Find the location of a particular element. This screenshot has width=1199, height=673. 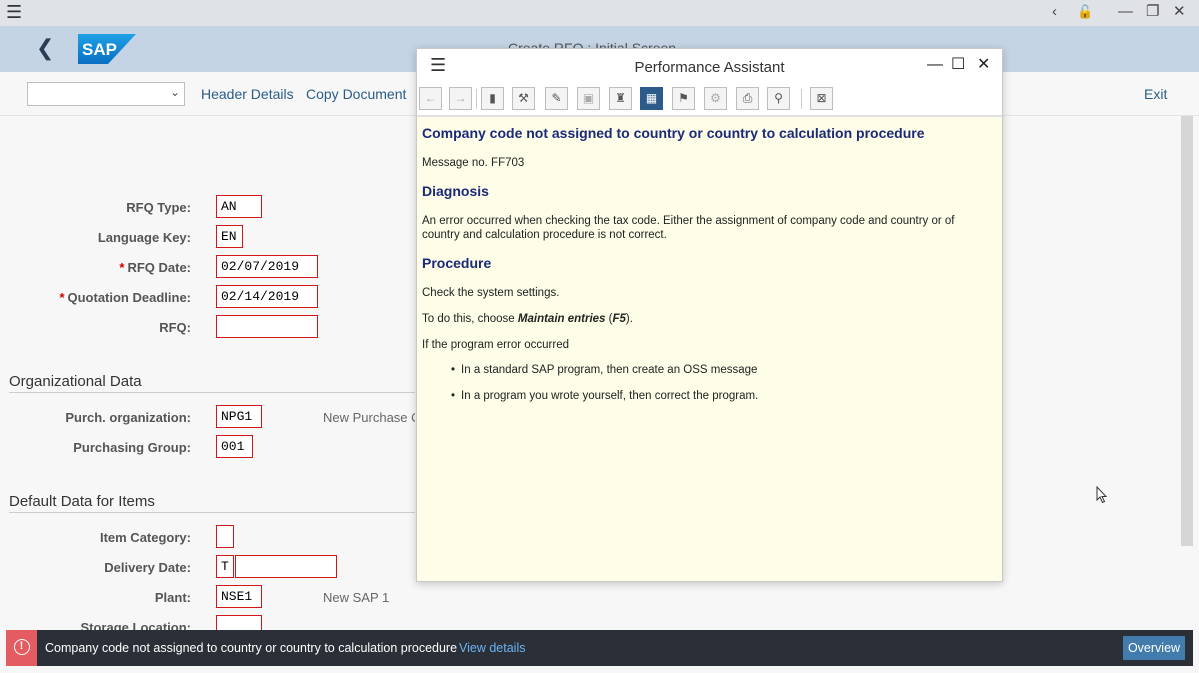

edit-icon: ✎ is located at coordinates (556, 98).